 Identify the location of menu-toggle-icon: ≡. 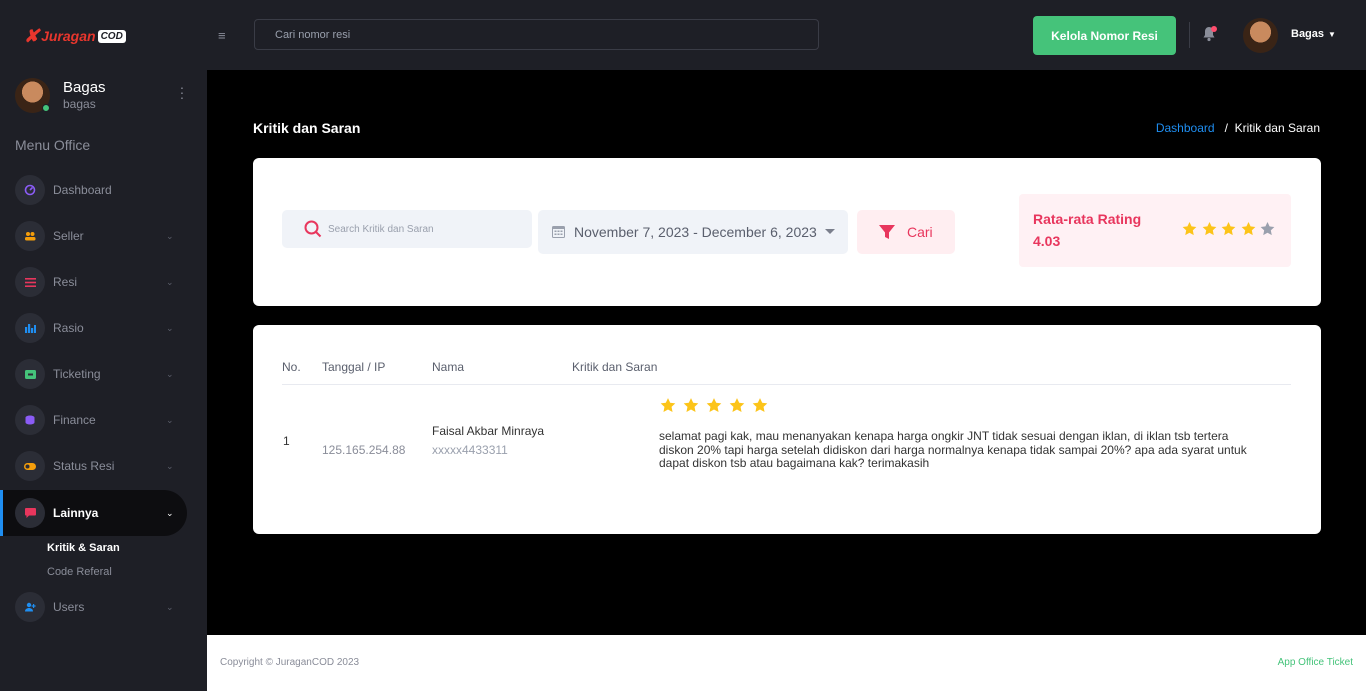
(222, 35).